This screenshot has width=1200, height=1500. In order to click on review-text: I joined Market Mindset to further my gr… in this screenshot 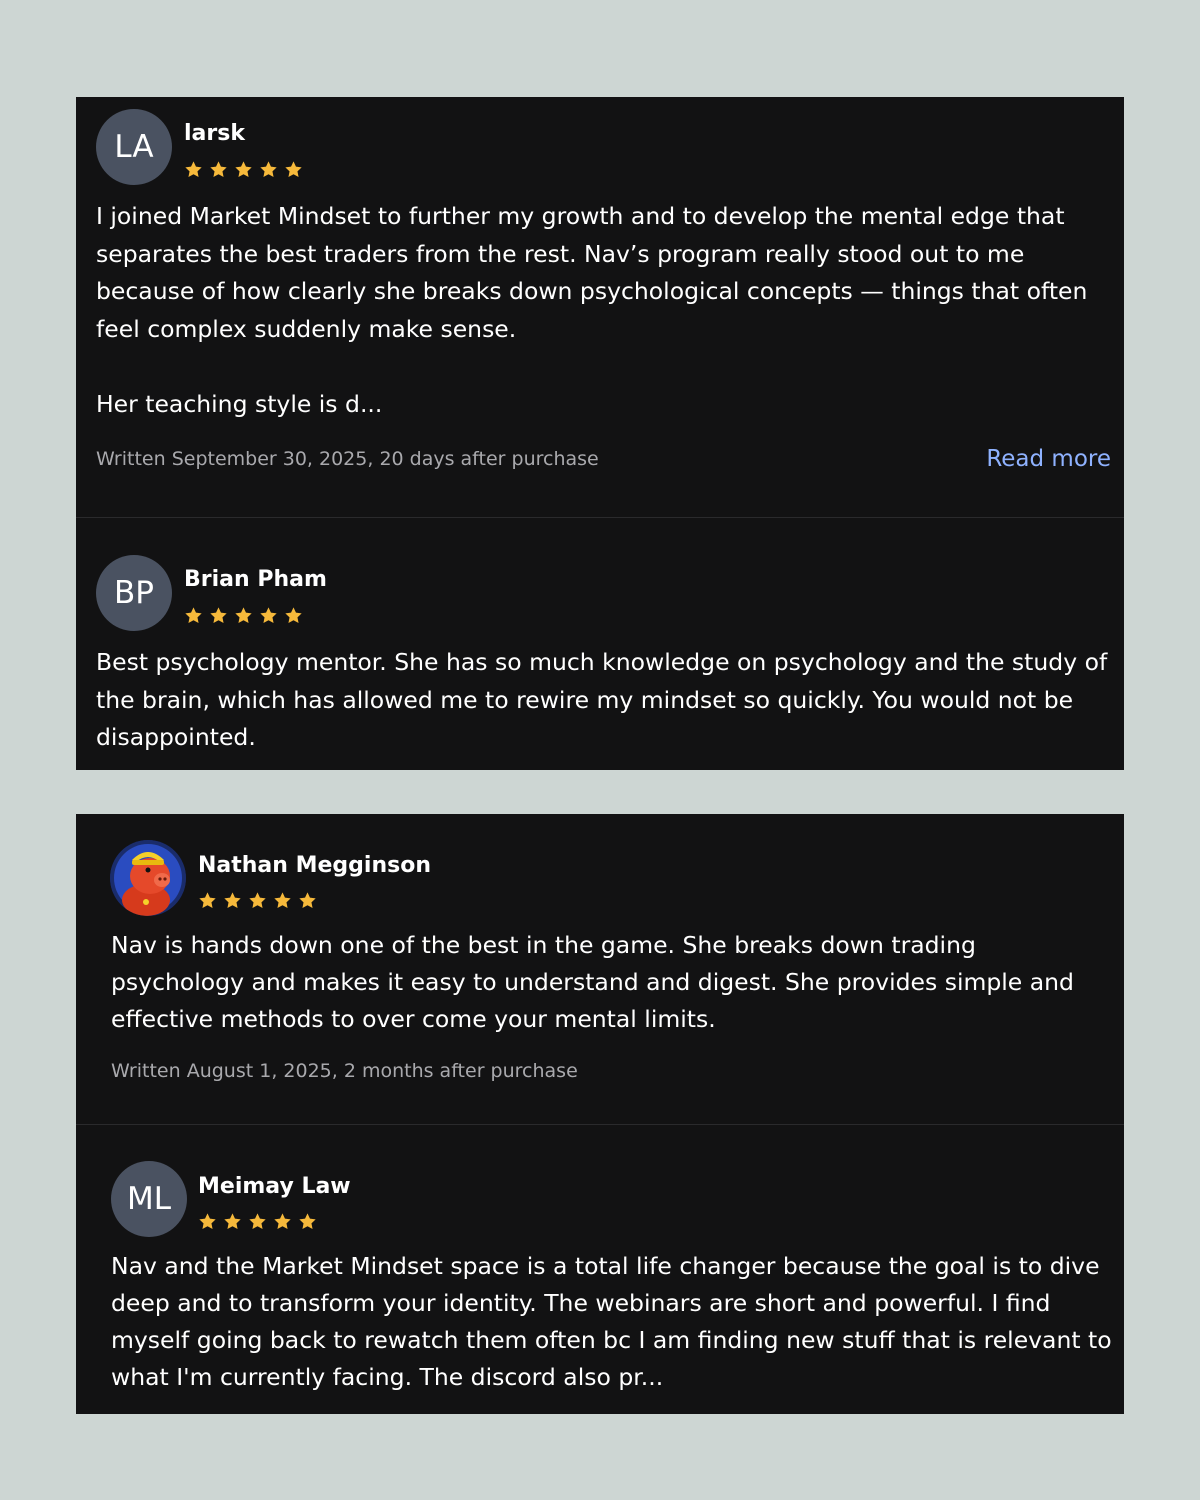, I will do `click(592, 310)`.